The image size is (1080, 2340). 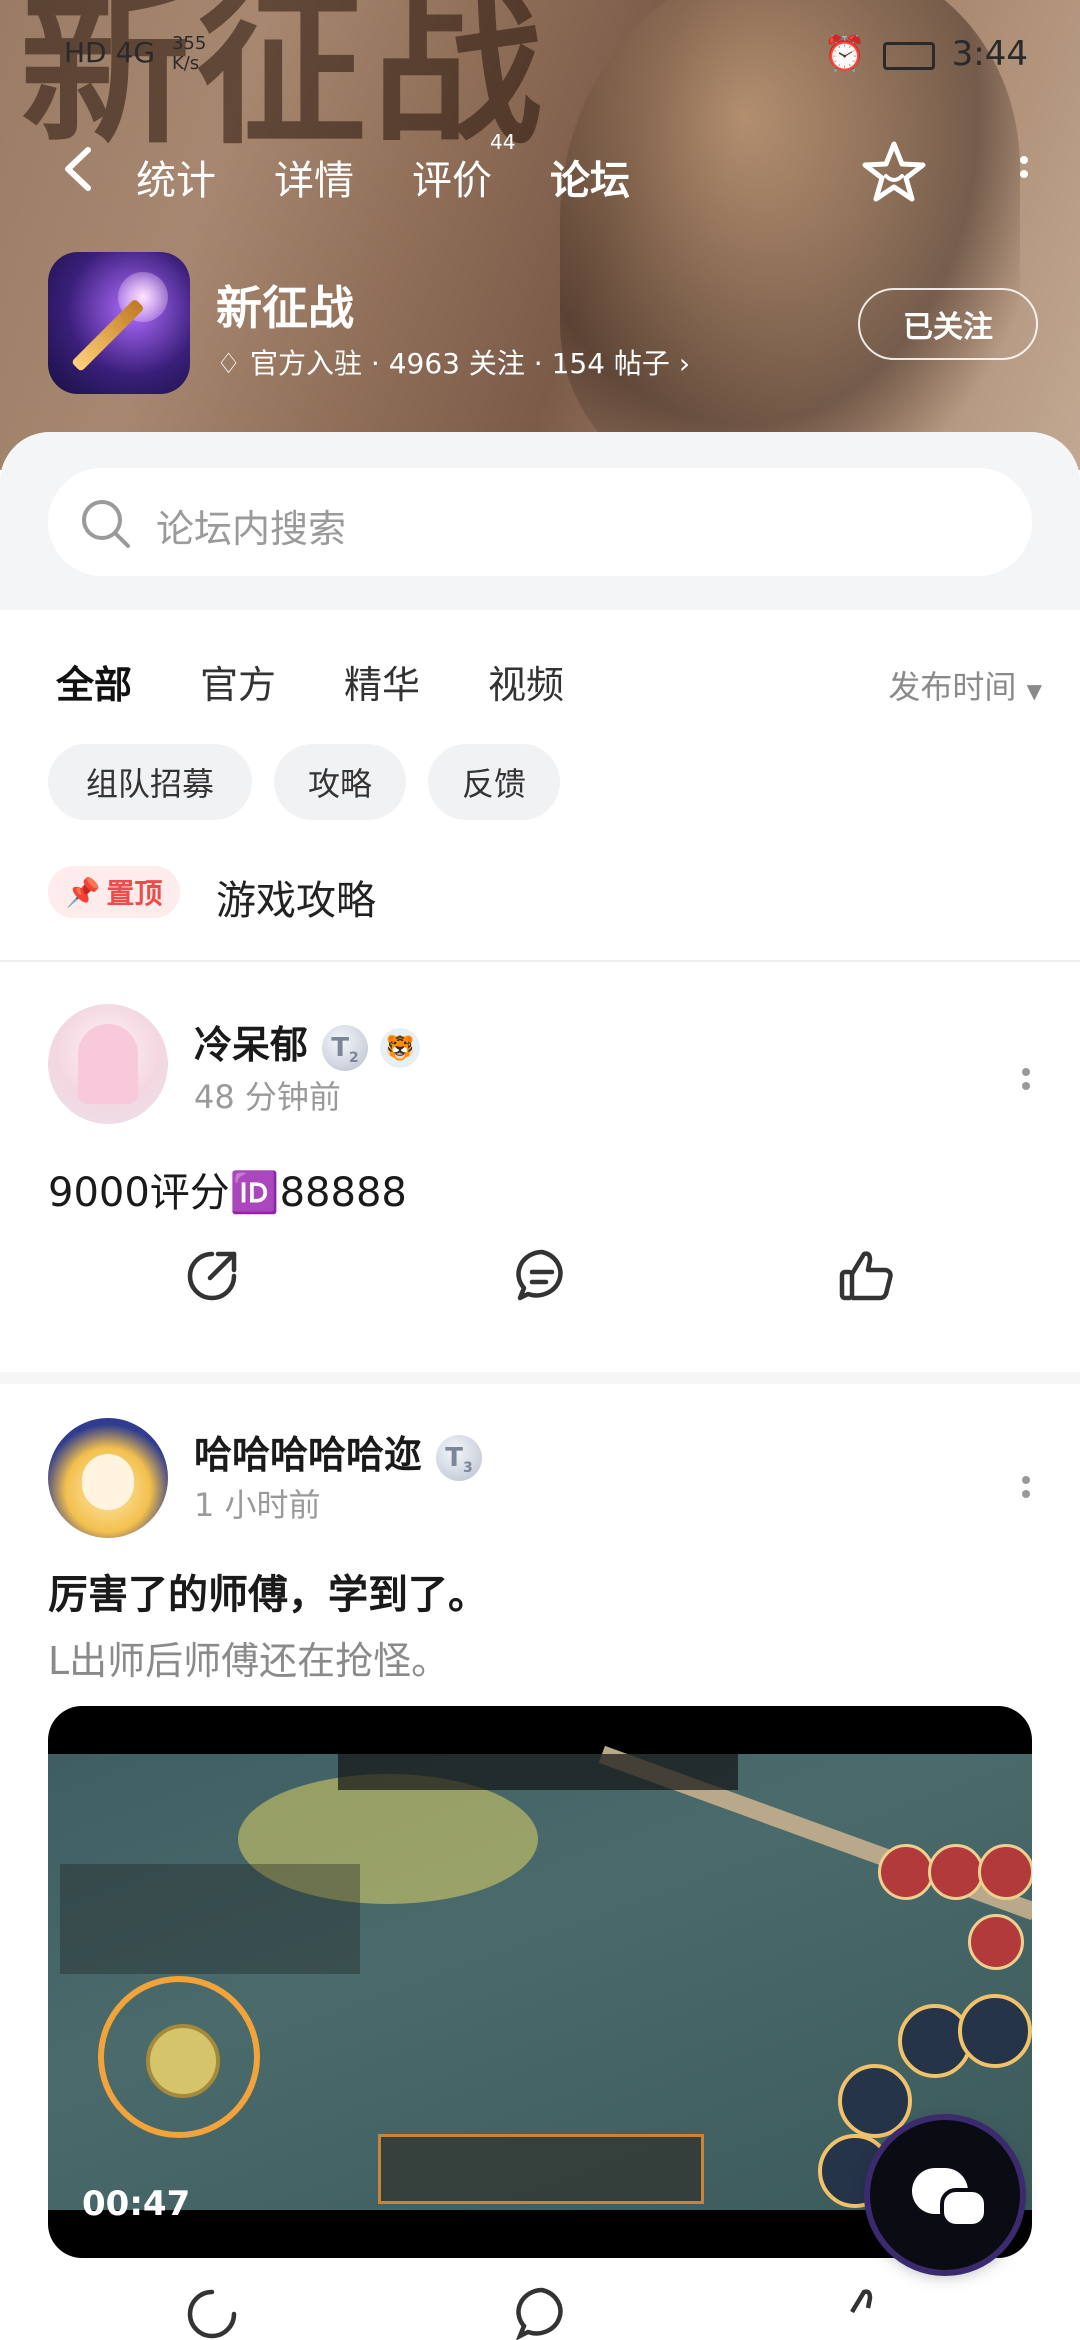 I want to click on network-indicator: HD 4G, so click(x=110, y=52).